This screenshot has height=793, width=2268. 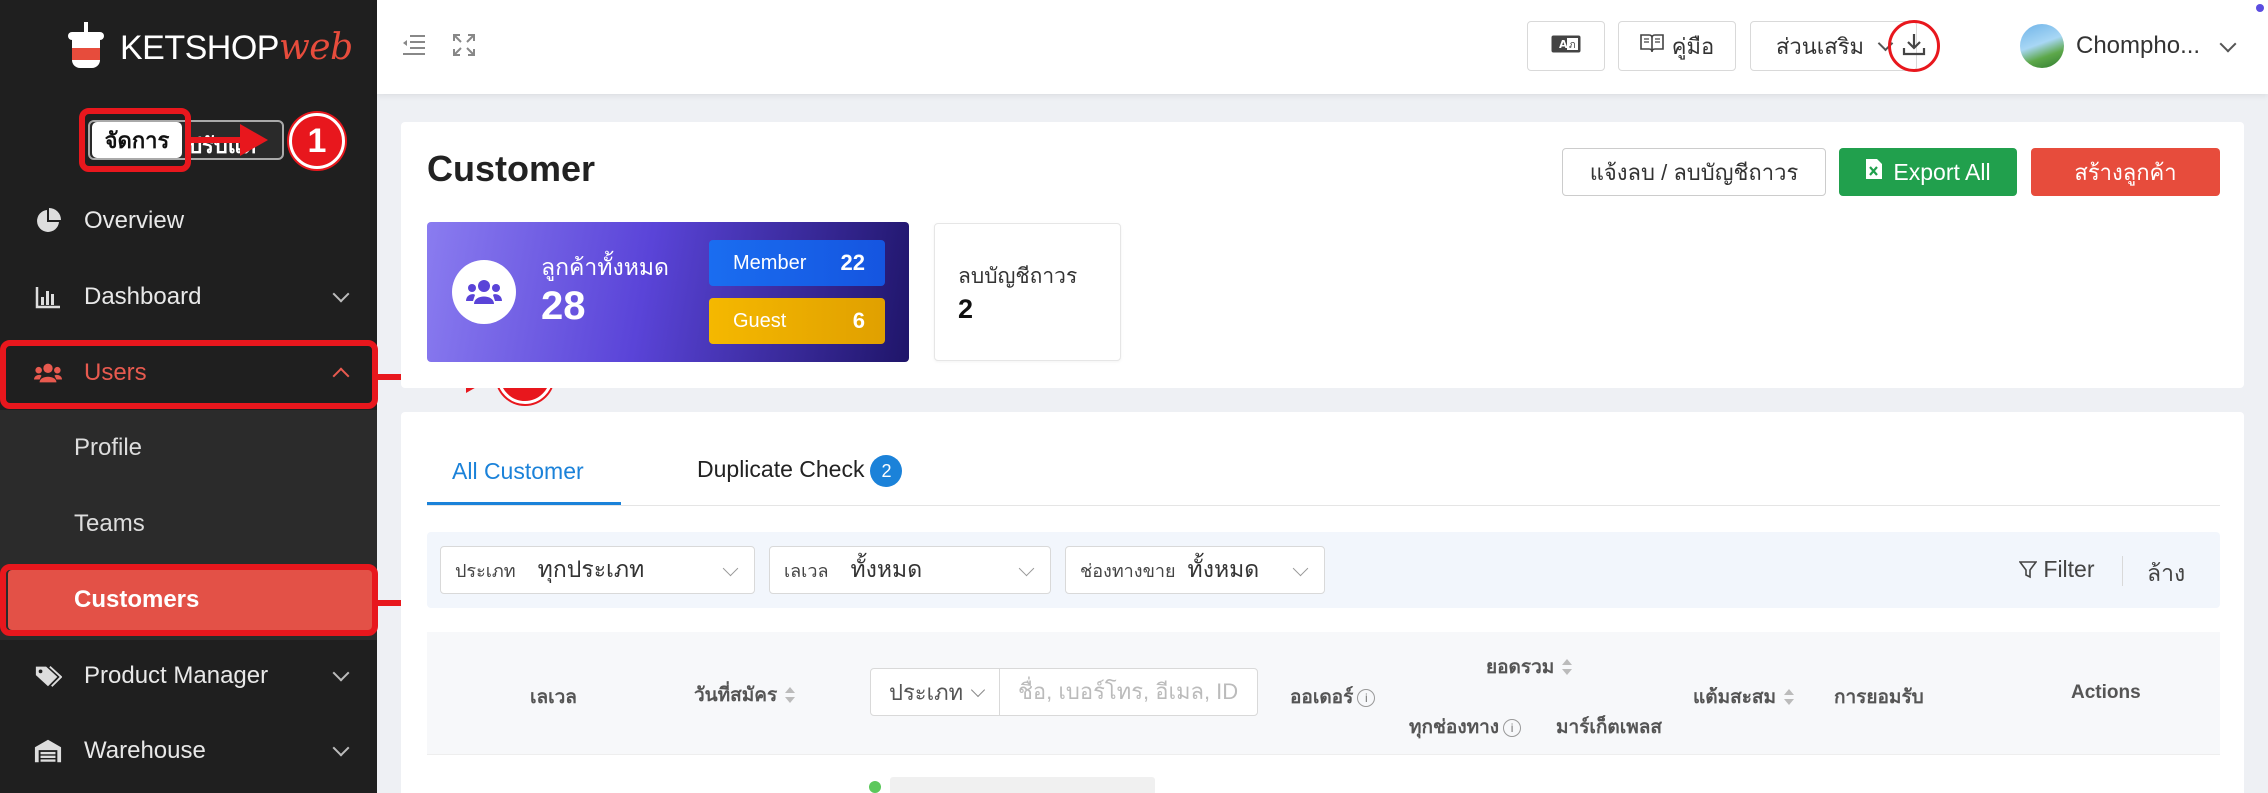 What do you see at coordinates (926, 692) in the screenshot?
I see `type-select-value: ประเภท` at bounding box center [926, 692].